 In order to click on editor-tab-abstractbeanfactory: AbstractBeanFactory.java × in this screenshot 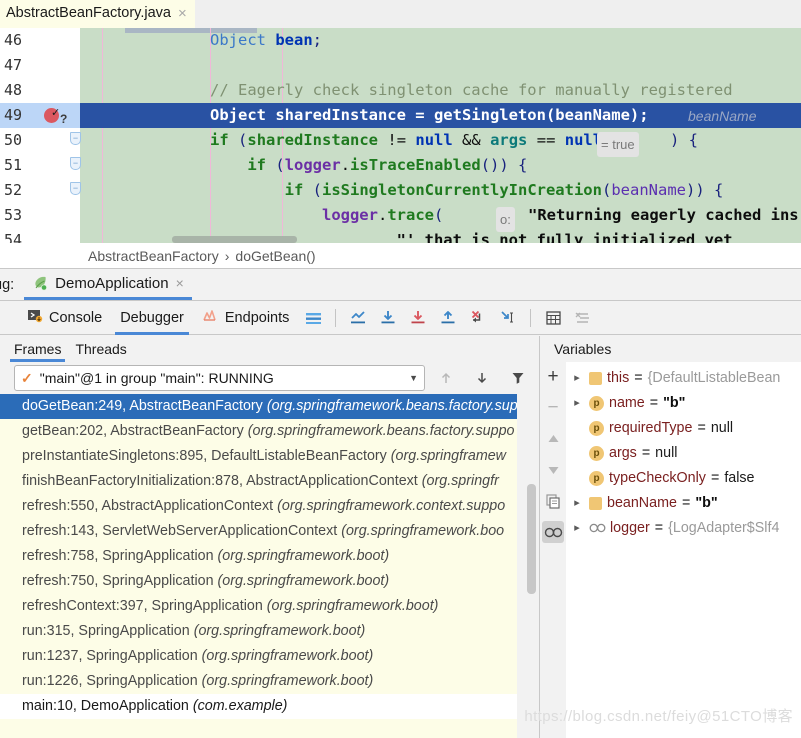, I will do `click(97, 14)`.